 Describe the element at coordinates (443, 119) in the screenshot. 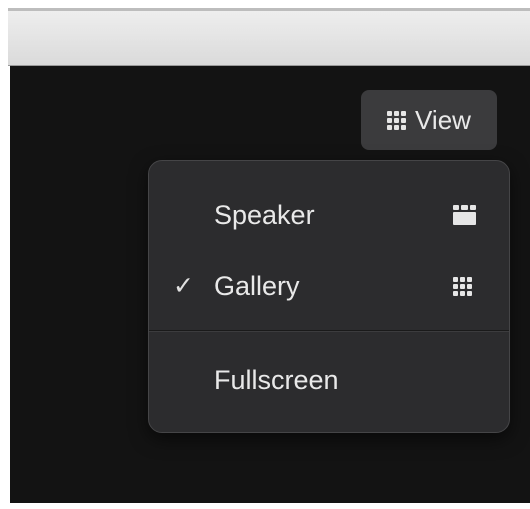

I see `view-button-label: View` at that location.